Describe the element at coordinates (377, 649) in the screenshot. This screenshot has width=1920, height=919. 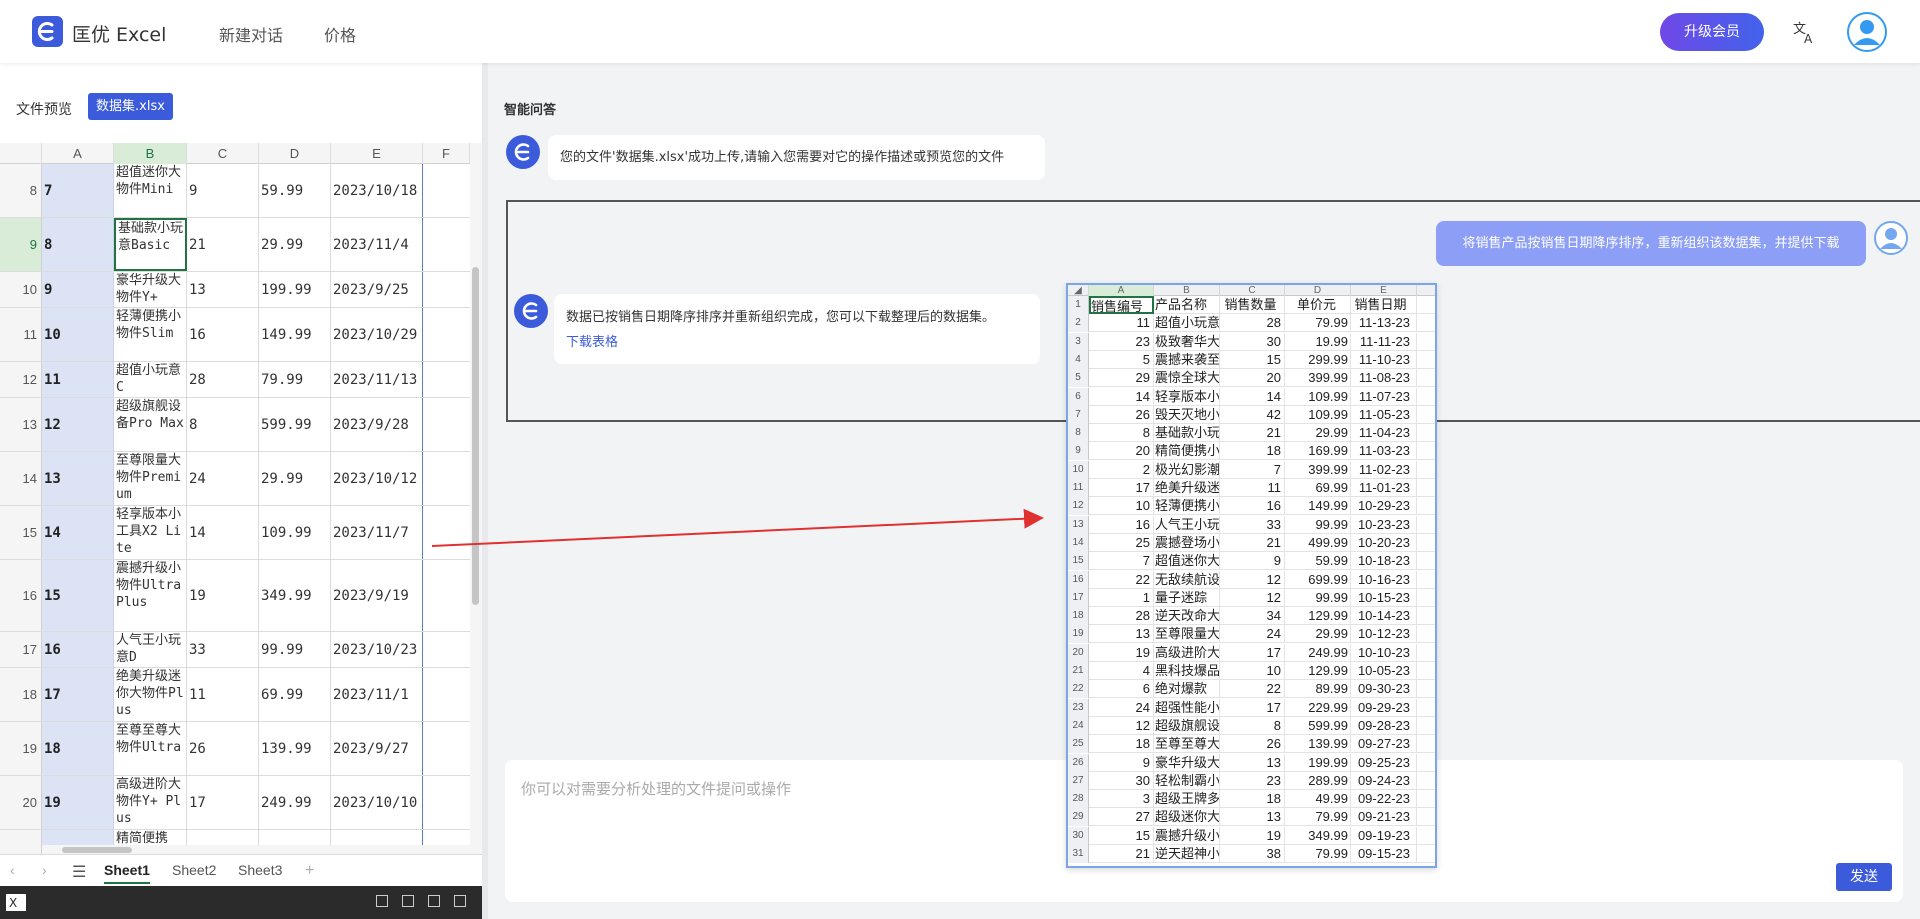
I see `cell-date: 2023/10/23` at that location.